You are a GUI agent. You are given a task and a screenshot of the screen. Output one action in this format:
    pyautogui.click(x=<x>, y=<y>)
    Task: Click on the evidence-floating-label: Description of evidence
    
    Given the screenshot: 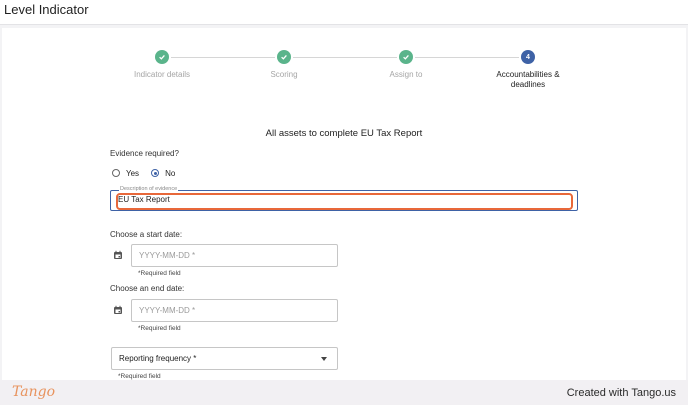 What is the action you would take?
    pyautogui.click(x=149, y=189)
    